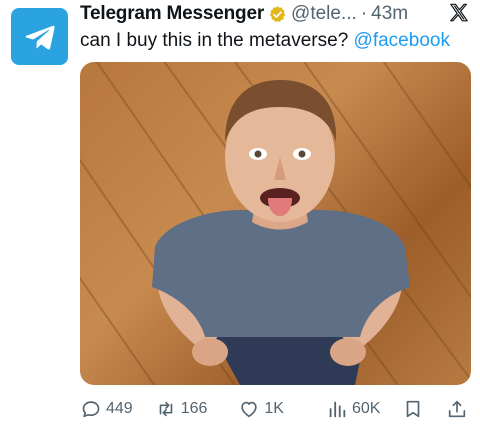  I want to click on reply-button: 449, so click(106, 409).